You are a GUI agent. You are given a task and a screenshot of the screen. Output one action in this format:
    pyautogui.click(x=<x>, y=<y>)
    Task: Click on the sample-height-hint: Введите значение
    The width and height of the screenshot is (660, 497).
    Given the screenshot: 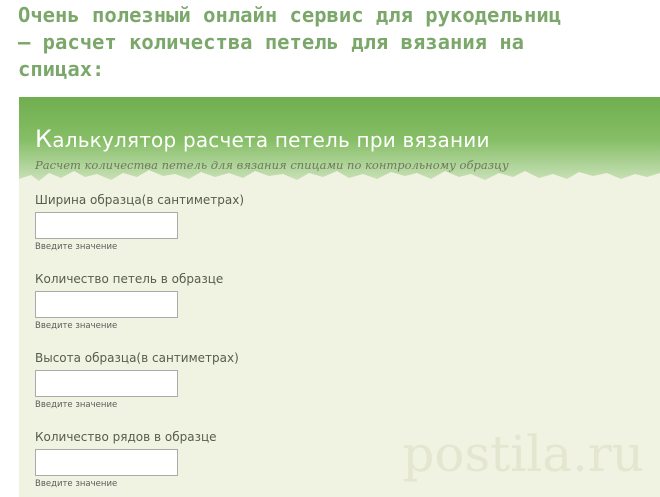 What is the action you would take?
    pyautogui.click(x=76, y=405)
    